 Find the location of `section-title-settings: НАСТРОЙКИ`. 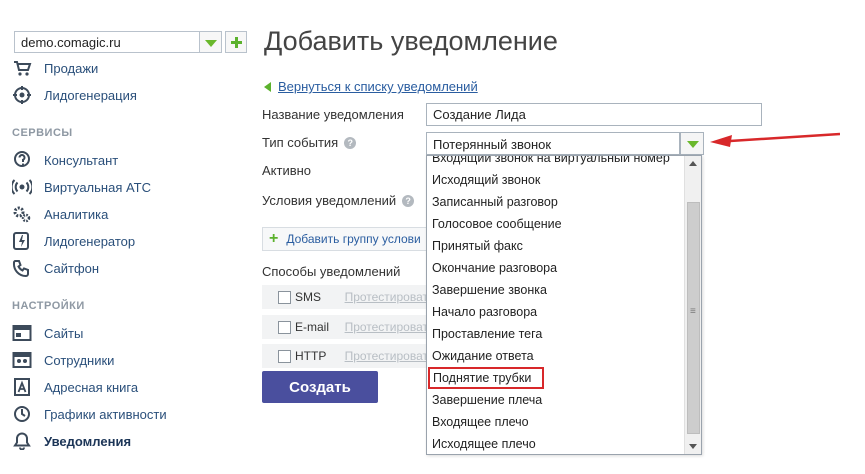

section-title-settings: НАСТРОЙКИ is located at coordinates (48, 306).